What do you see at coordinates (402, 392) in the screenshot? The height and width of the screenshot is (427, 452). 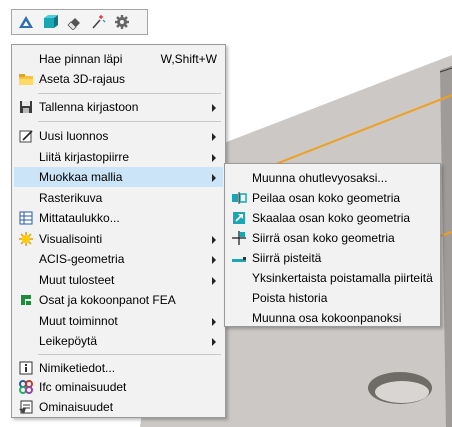 I see `plate-hole-inner` at bounding box center [402, 392].